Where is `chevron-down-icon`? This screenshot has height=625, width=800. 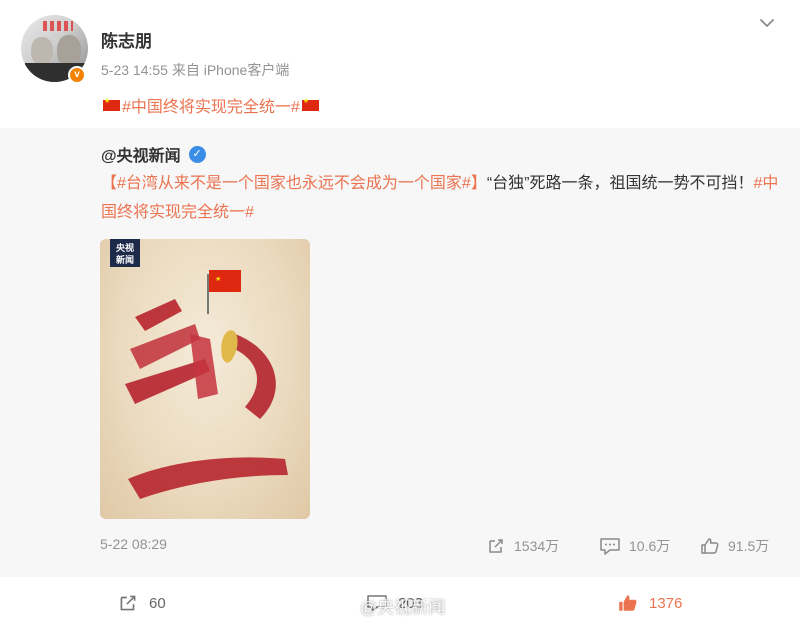
chevron-down-icon is located at coordinates (767, 23).